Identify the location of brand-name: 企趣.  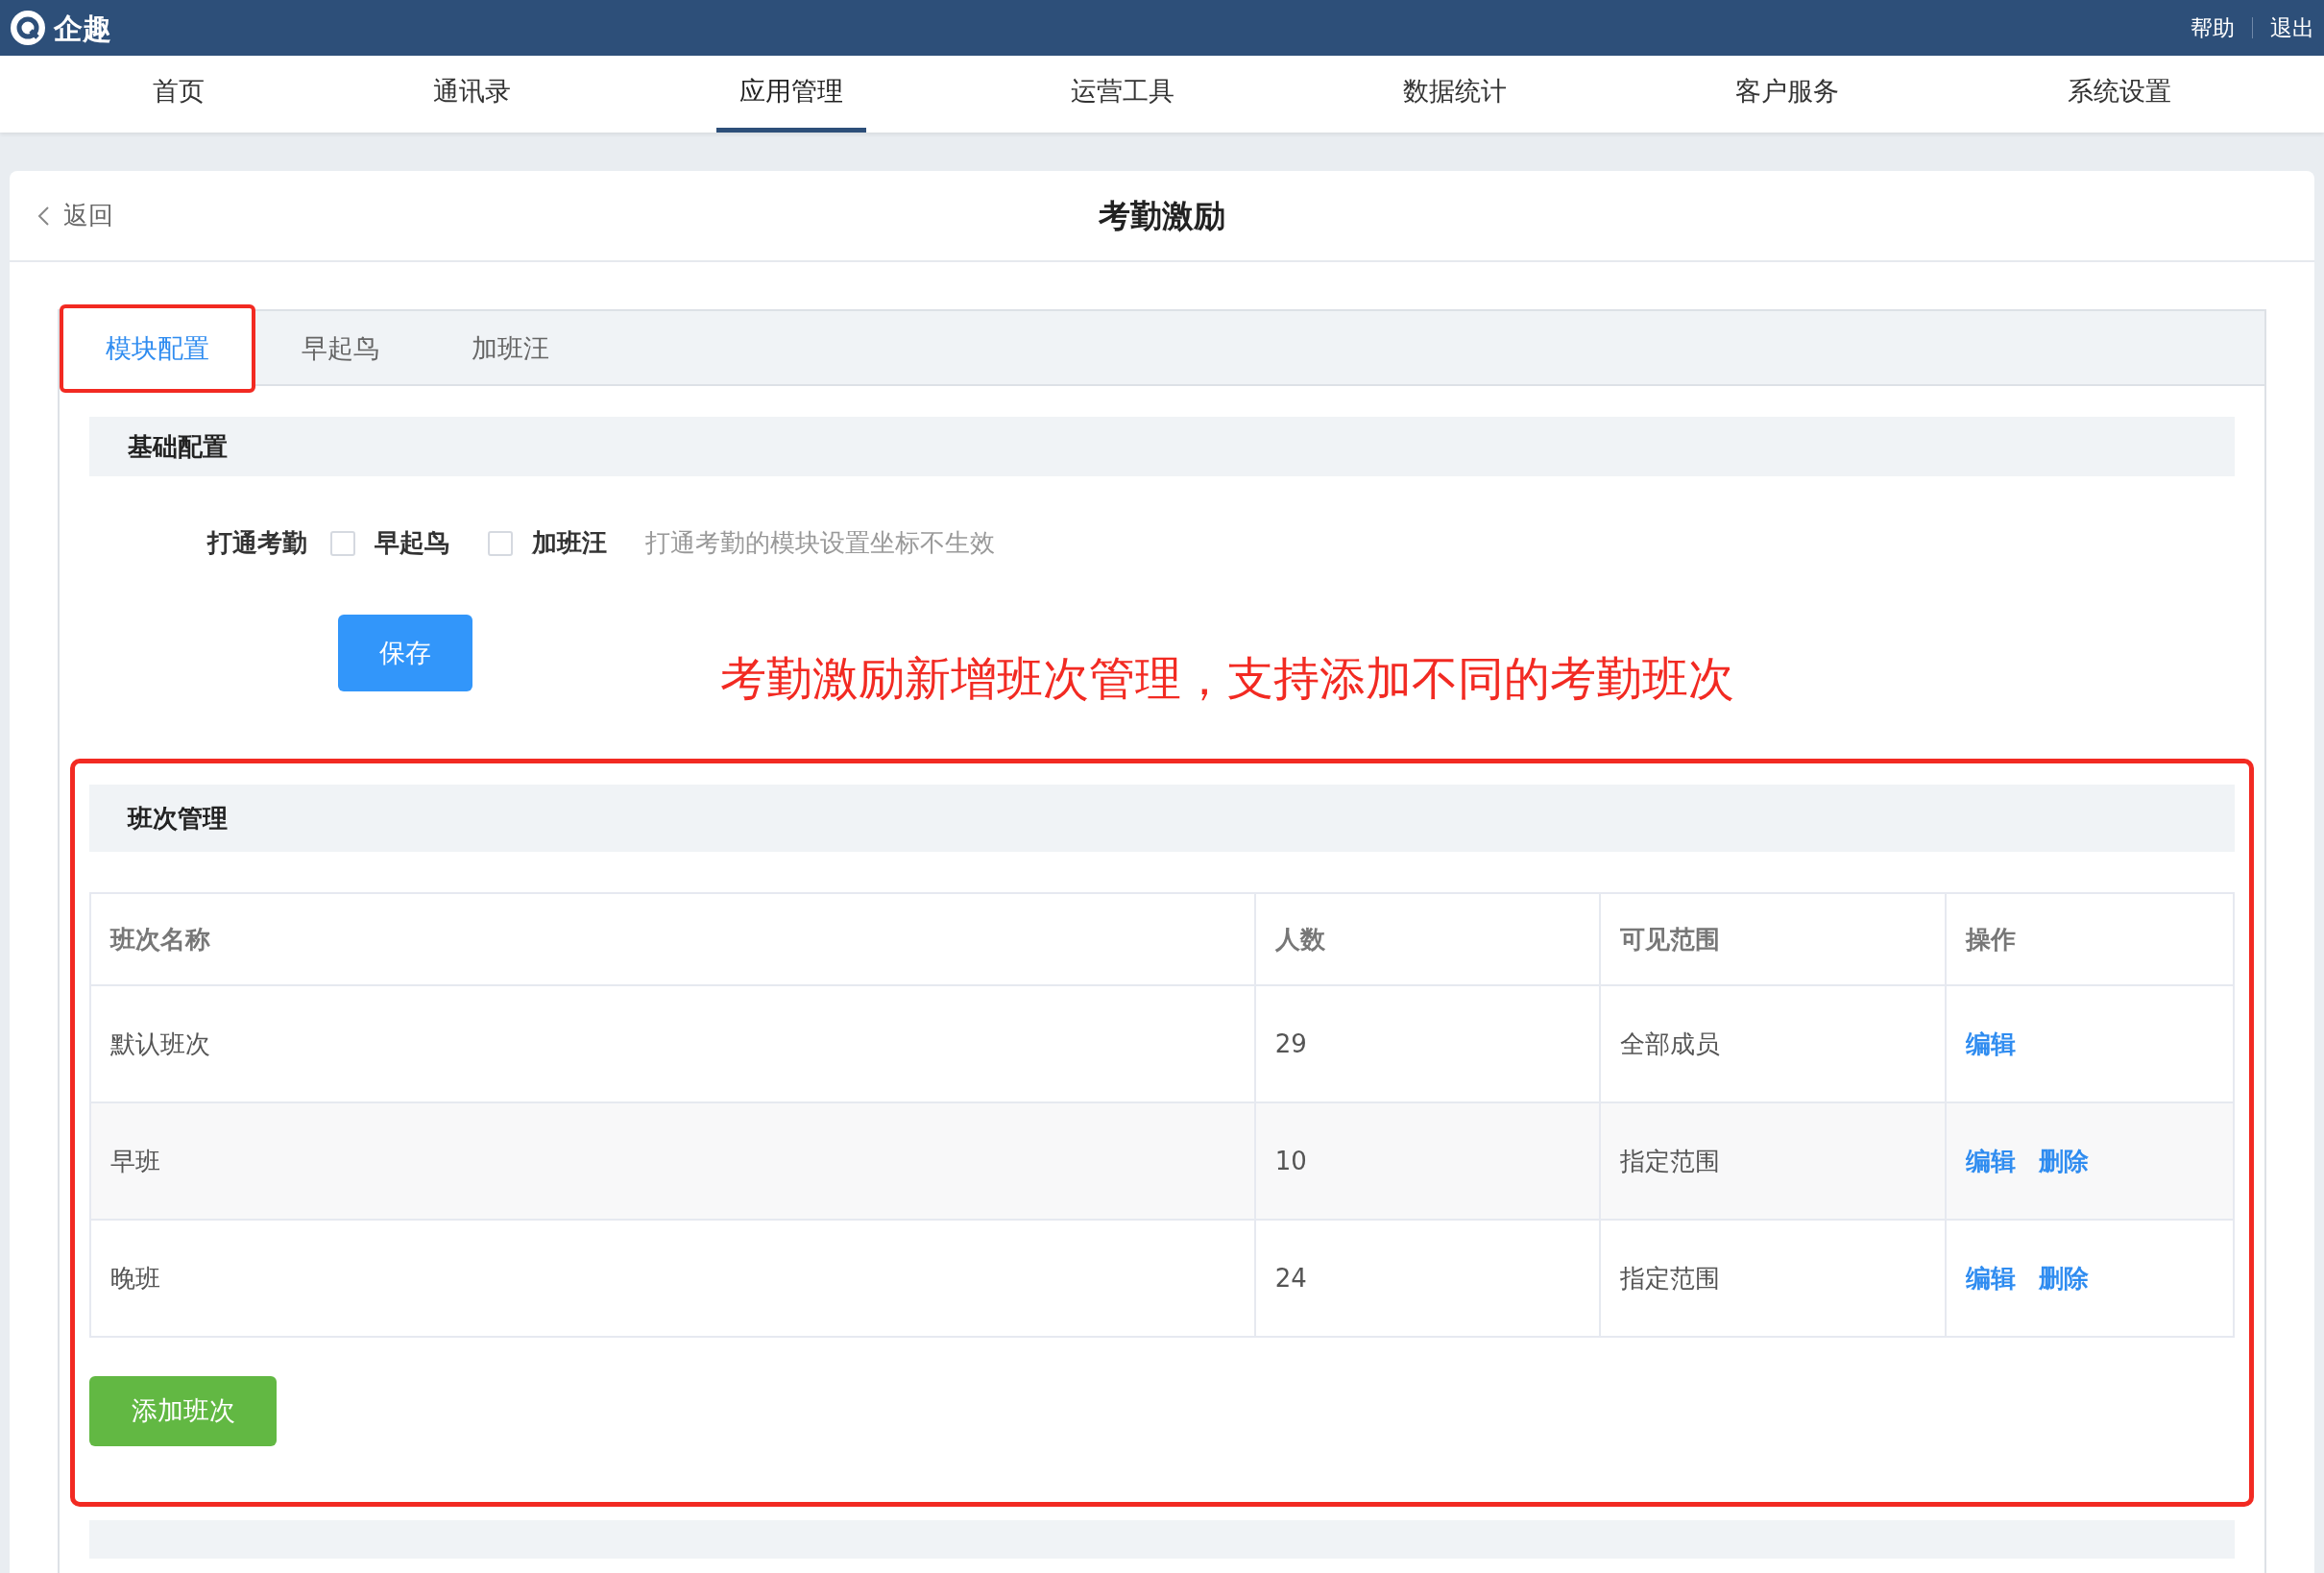
(82, 28).